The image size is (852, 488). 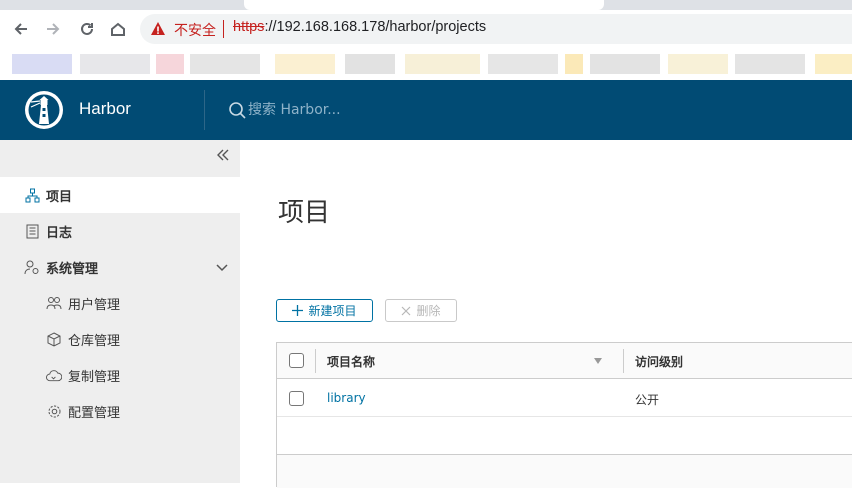 I want to click on browser-tab-active, so click(x=424, y=5).